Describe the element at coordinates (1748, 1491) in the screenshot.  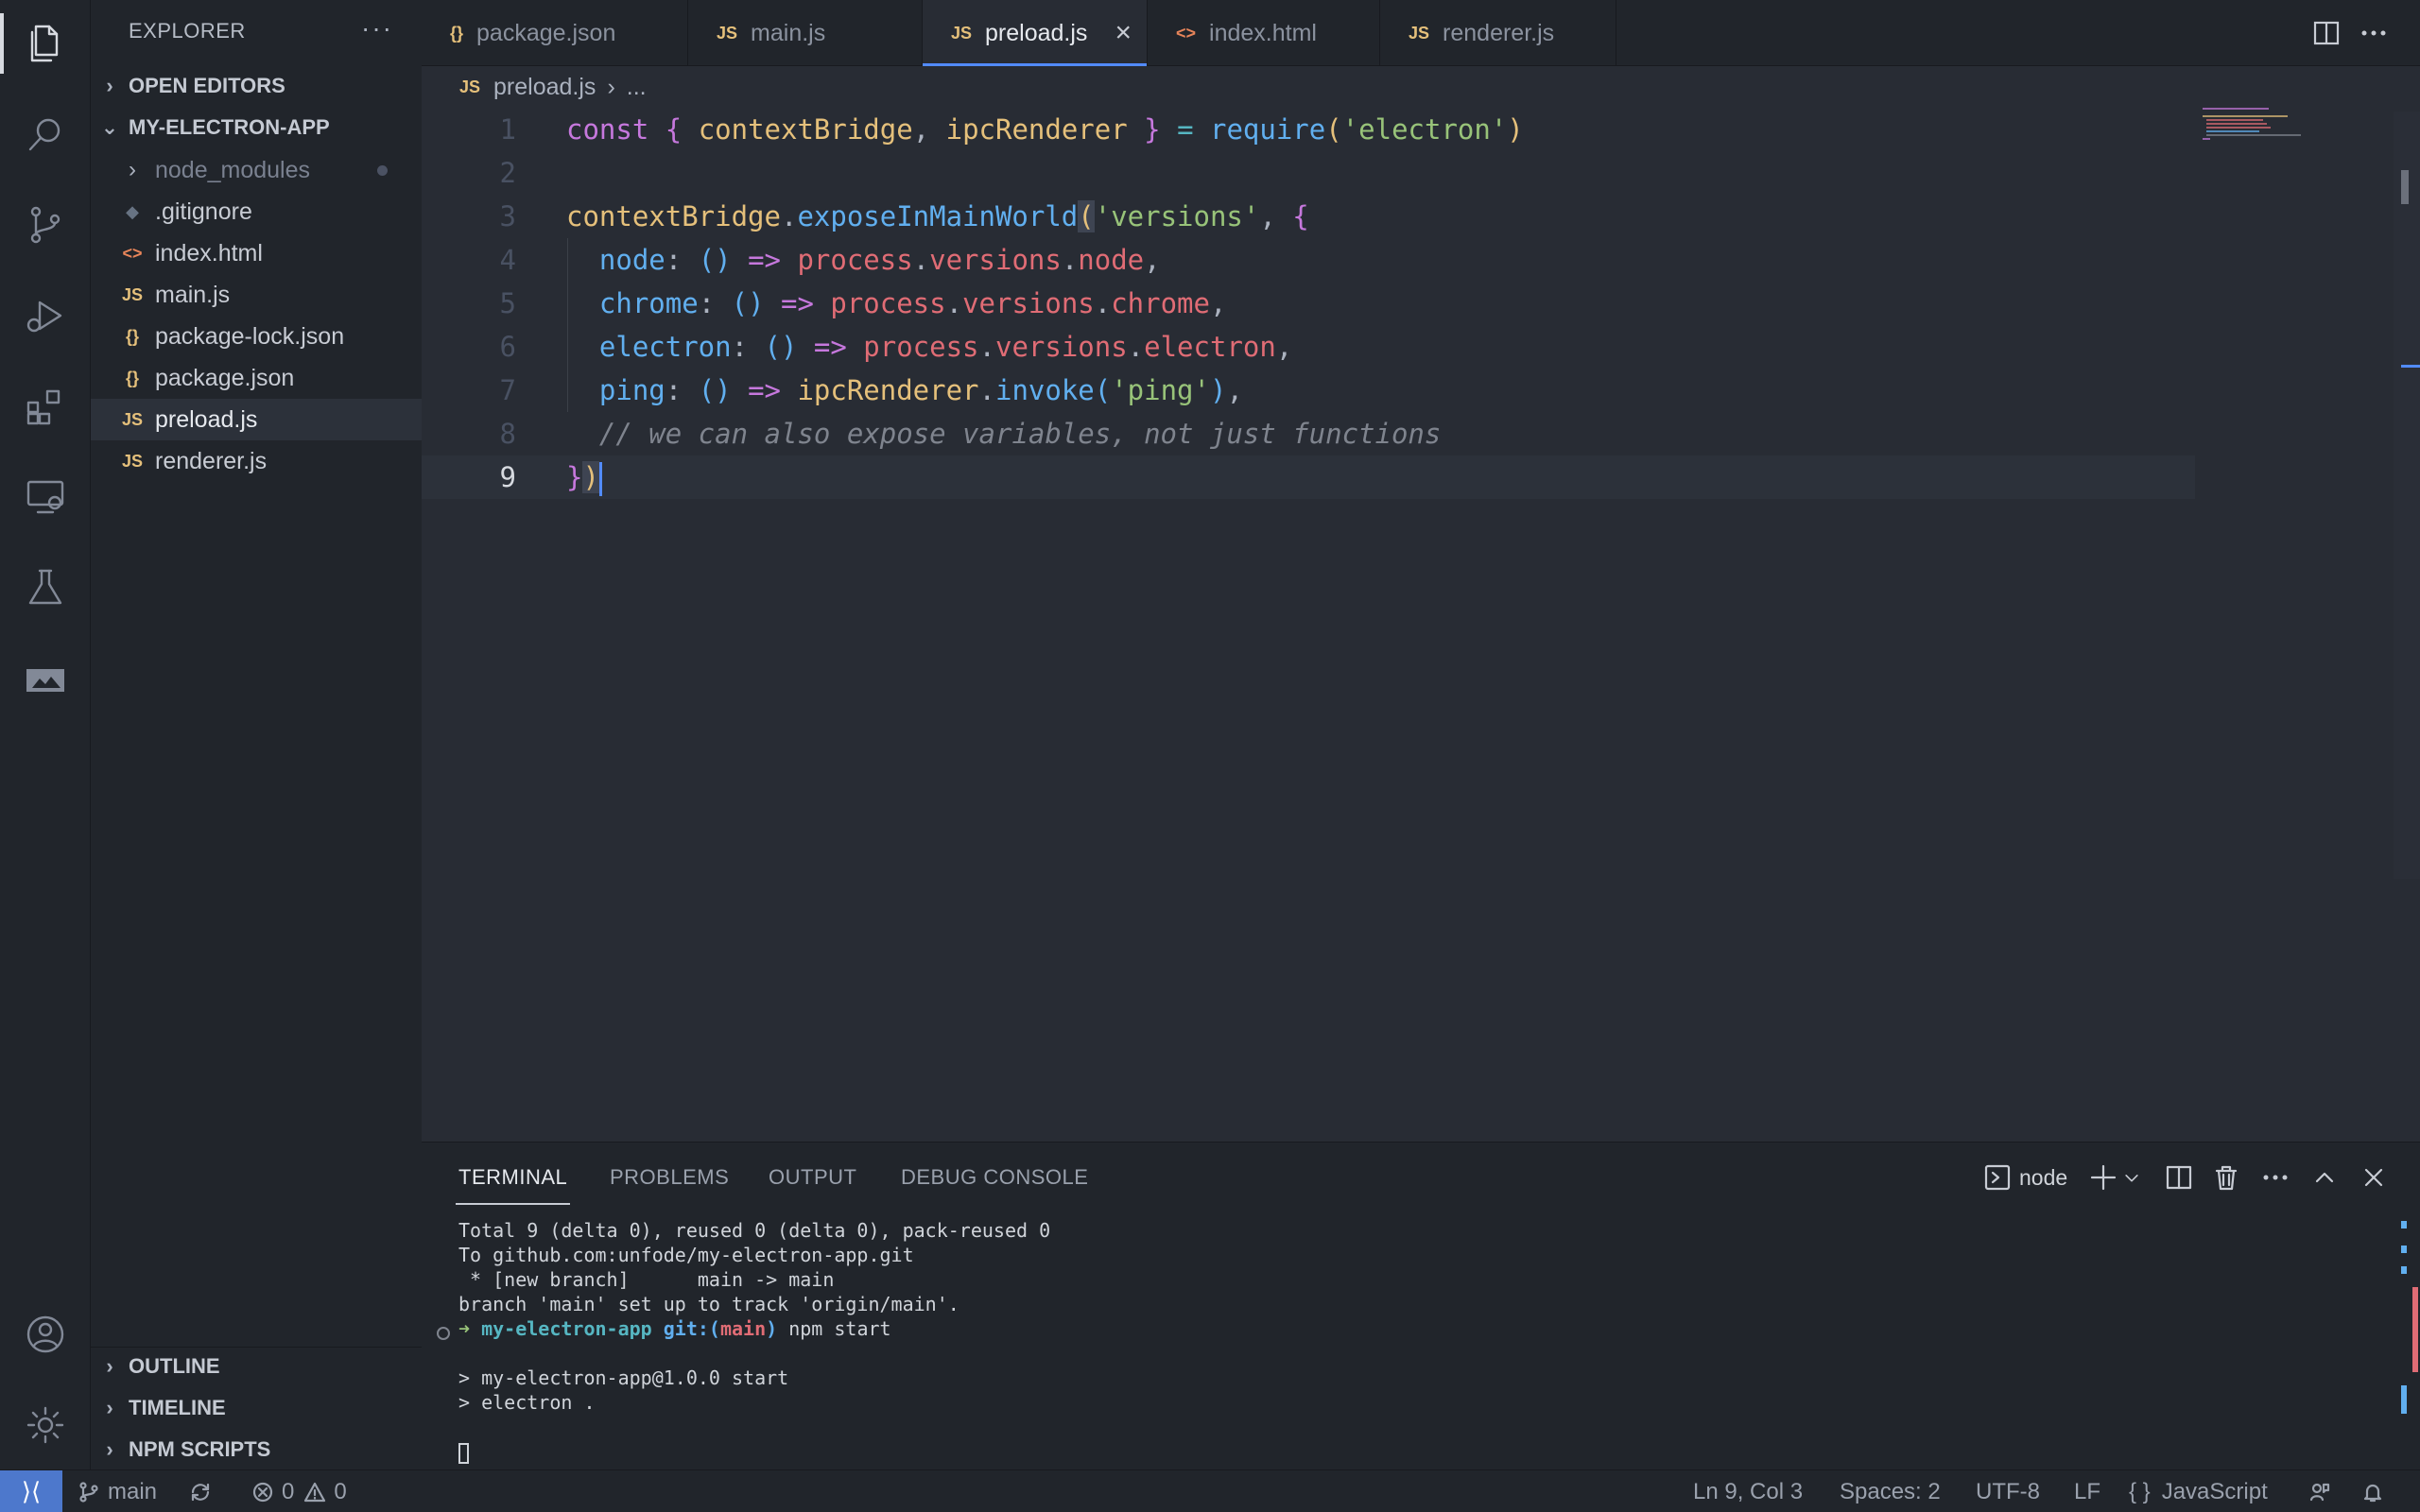
I see `cursor-position: Ln 9, Col 3` at that location.